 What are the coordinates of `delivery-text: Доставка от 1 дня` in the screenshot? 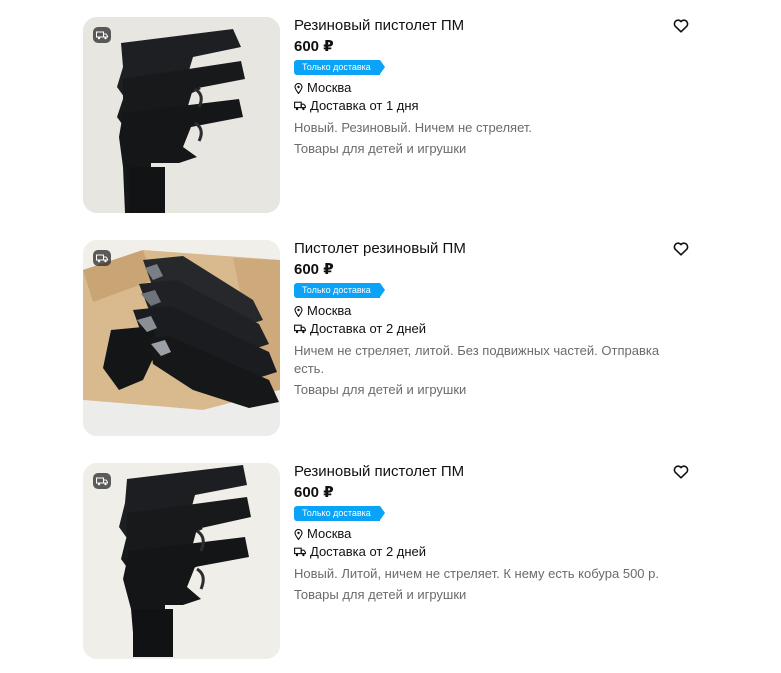 It's located at (364, 105).